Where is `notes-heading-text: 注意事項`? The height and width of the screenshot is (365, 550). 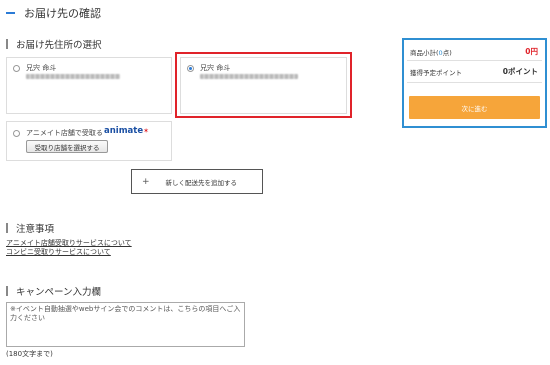
notes-heading-text: 注意事項 is located at coordinates (35, 229).